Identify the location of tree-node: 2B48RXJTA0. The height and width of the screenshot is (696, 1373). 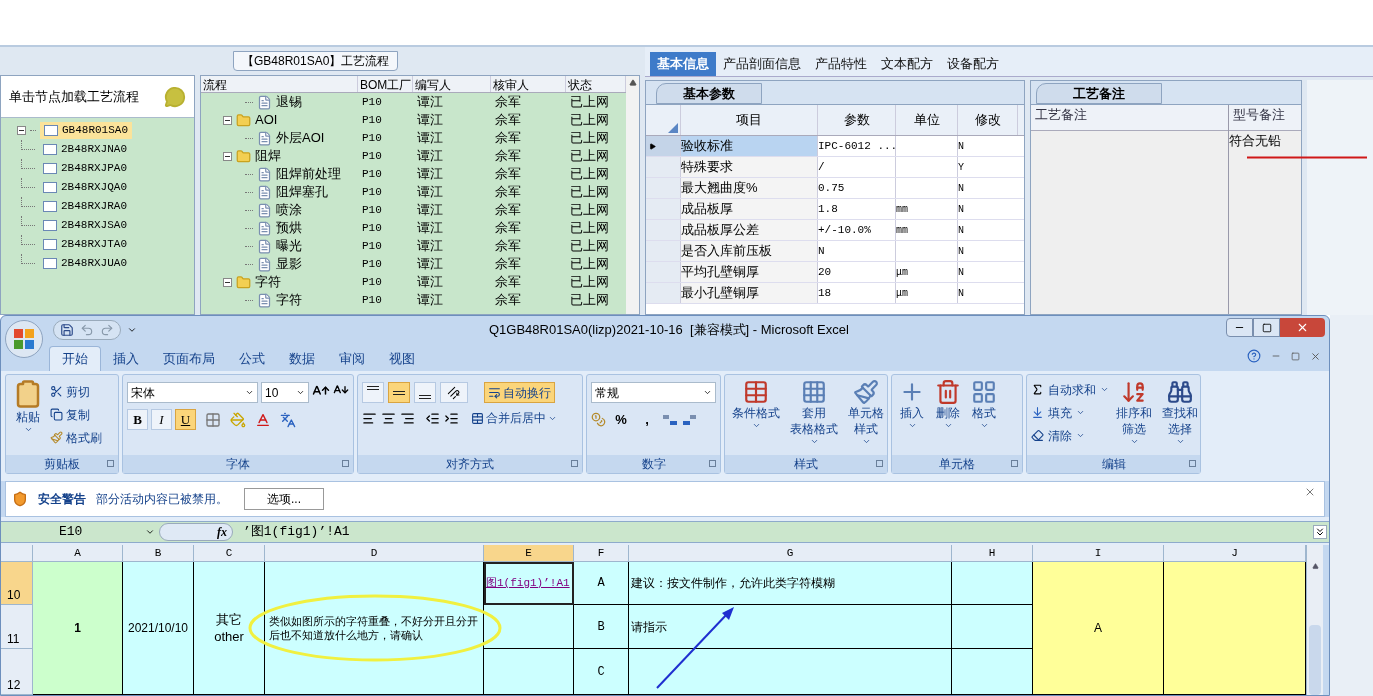
(85, 244).